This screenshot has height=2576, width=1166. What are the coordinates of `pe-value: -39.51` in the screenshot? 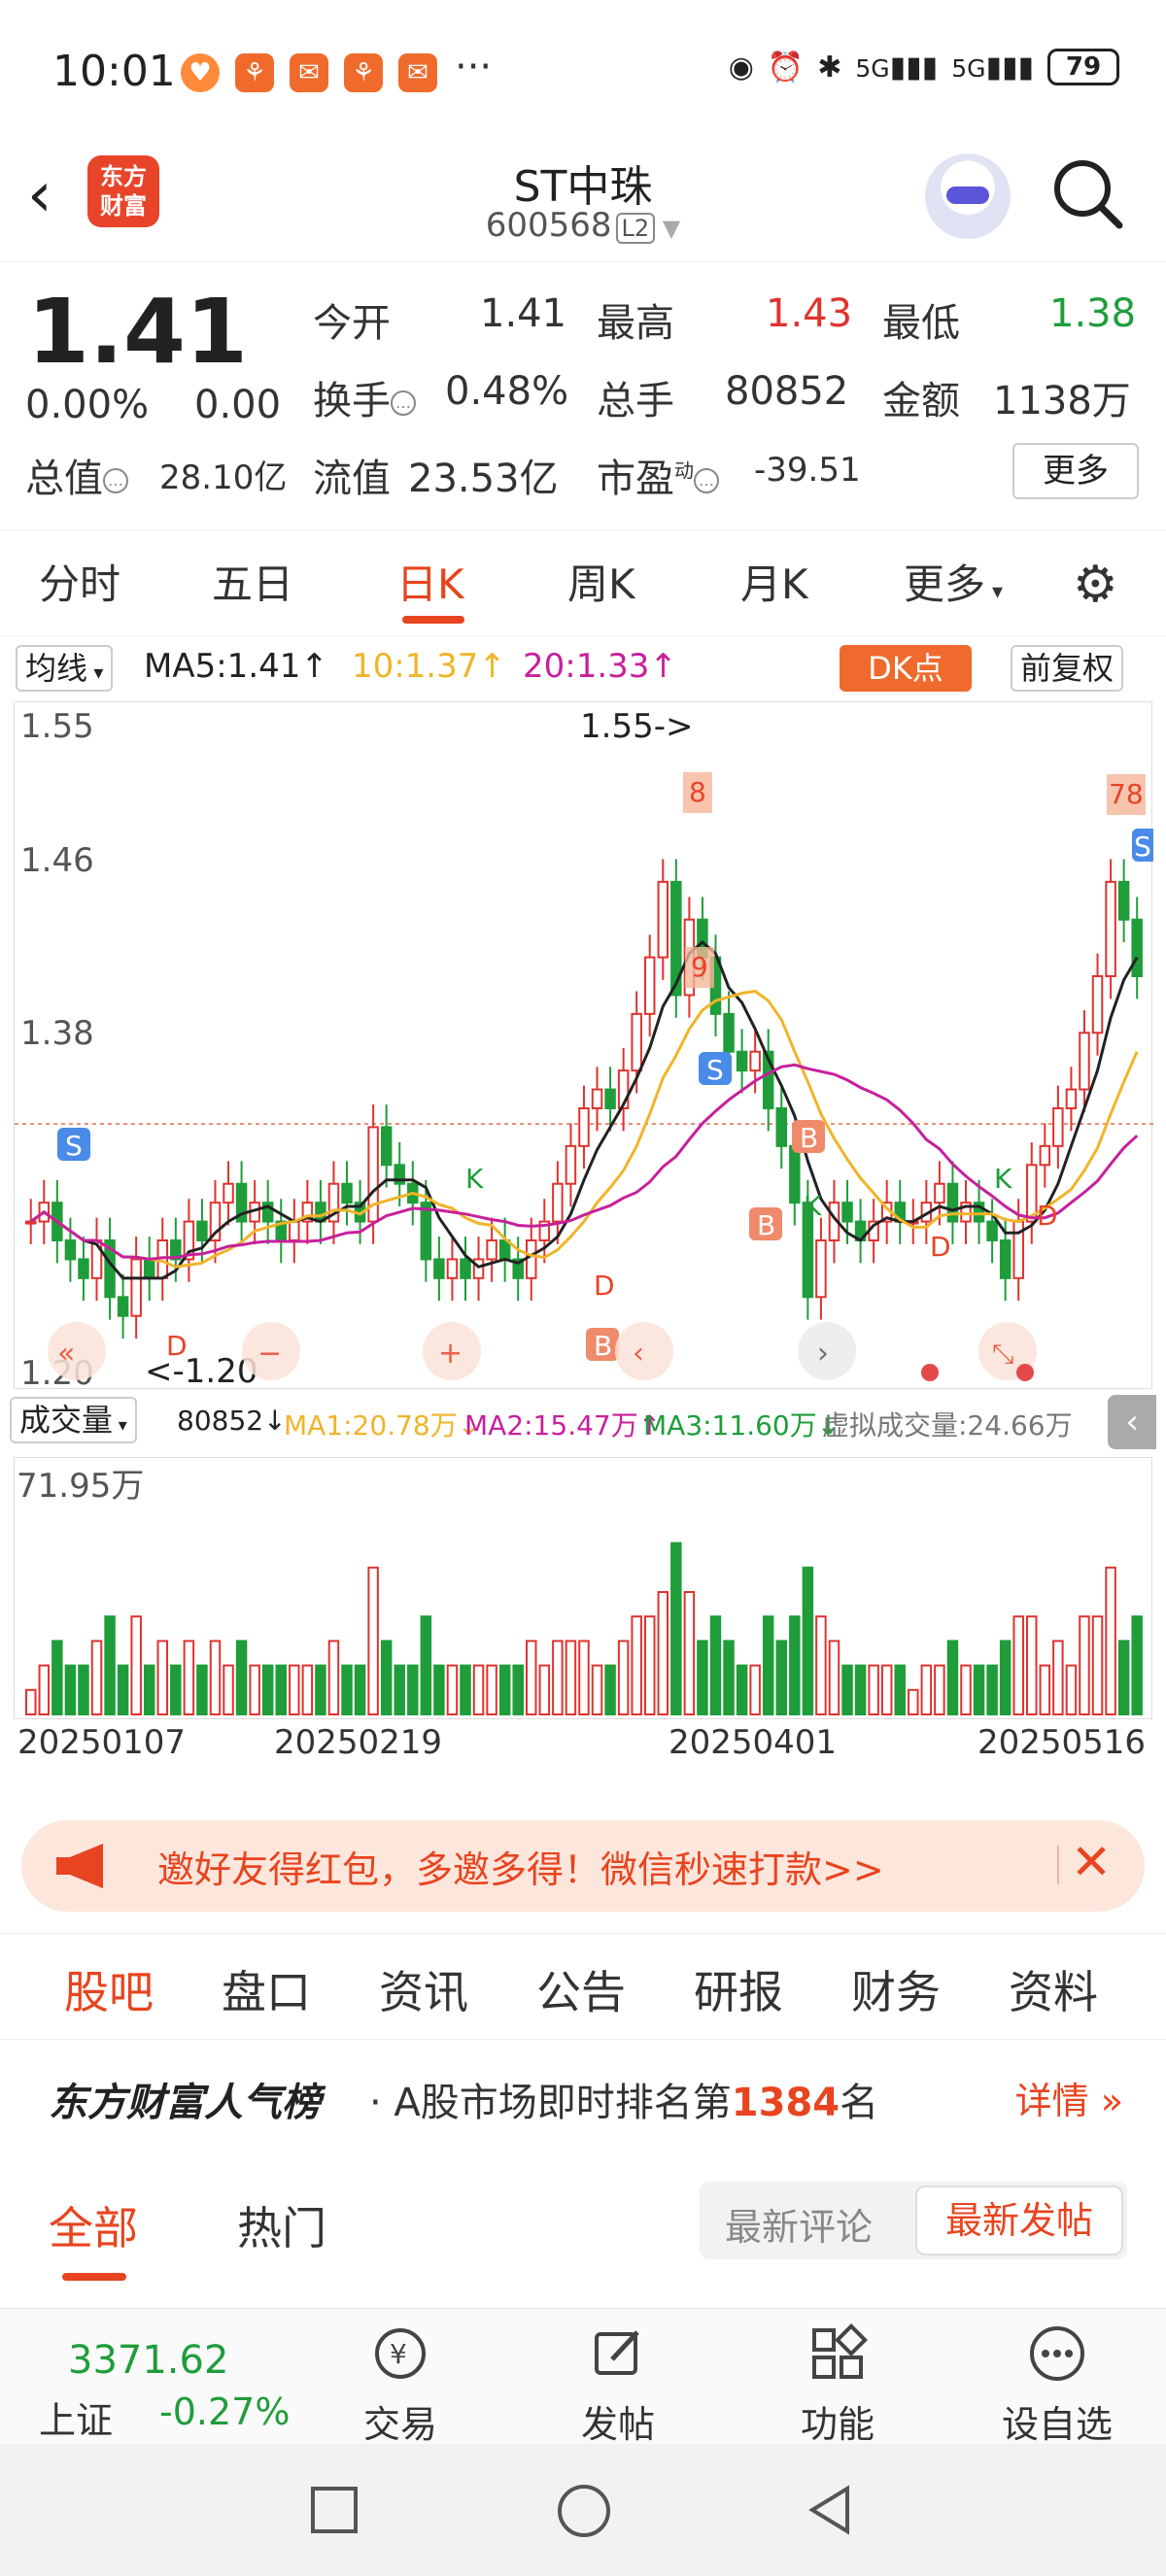 It's located at (807, 470).